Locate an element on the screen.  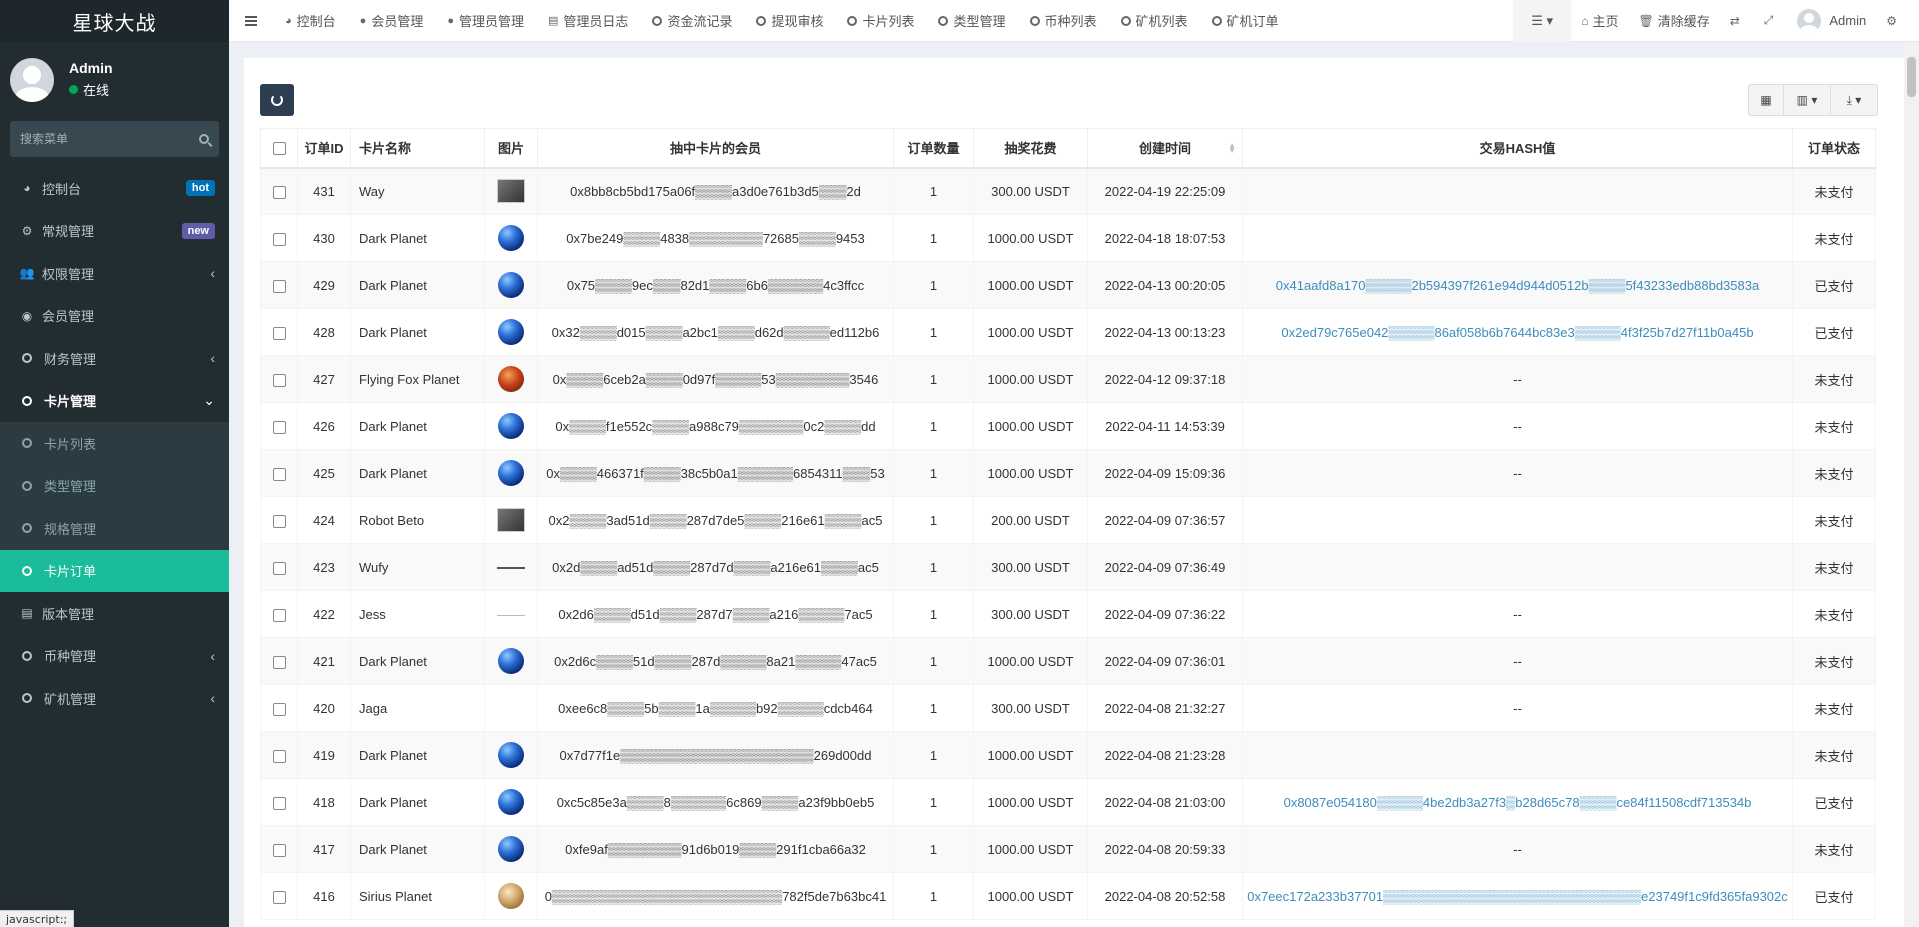
tab-admin: ● 管理员管理 is located at coordinates (485, 21).